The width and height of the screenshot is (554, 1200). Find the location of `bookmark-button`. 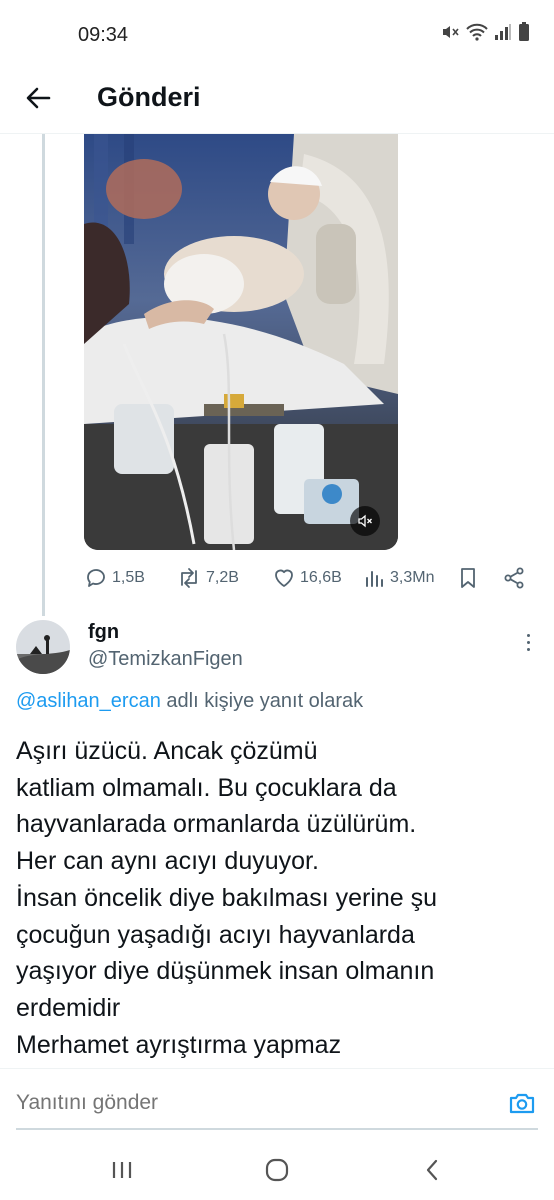

bookmark-button is located at coordinates (468, 578).